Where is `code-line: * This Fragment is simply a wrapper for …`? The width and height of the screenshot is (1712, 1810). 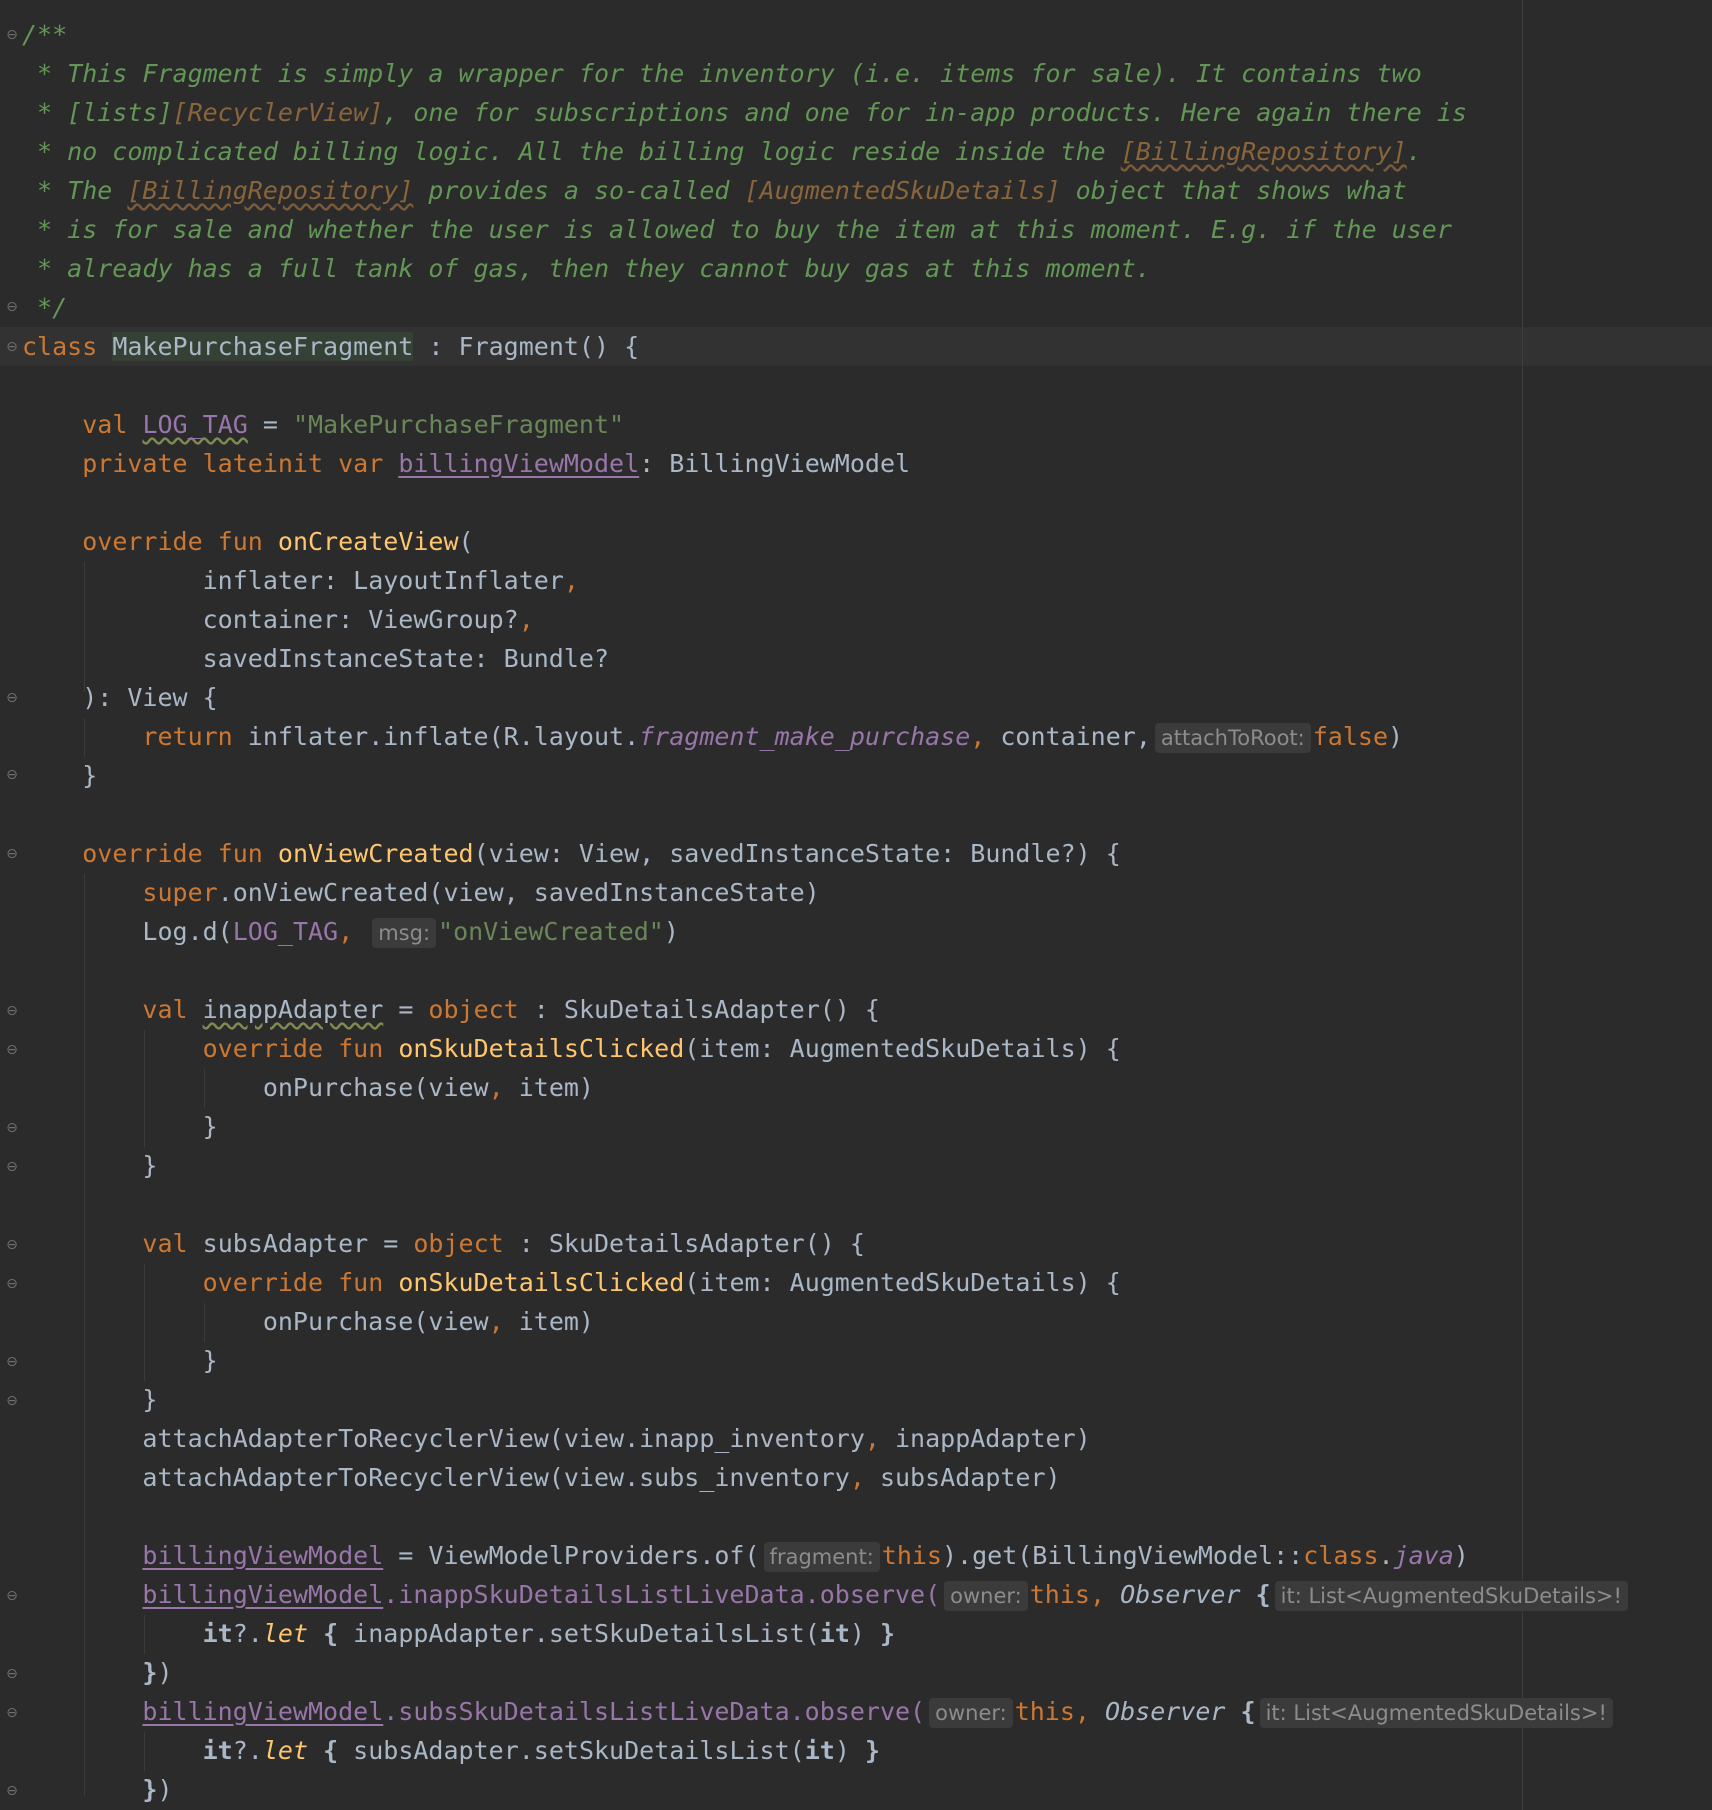 code-line: * This Fragment is simply a wrapper for … is located at coordinates (722, 73).